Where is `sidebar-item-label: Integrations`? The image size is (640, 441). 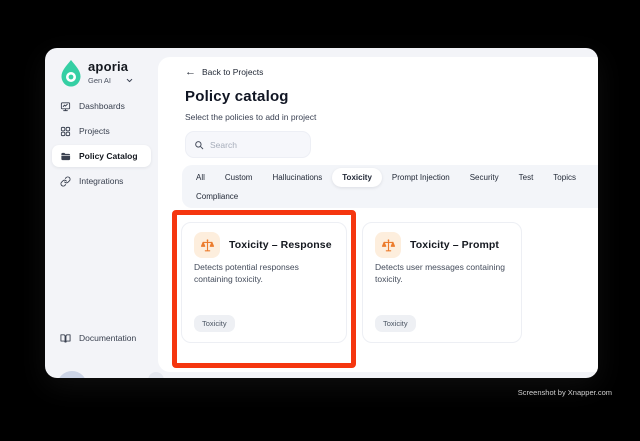
sidebar-item-label: Integrations is located at coordinates (101, 181).